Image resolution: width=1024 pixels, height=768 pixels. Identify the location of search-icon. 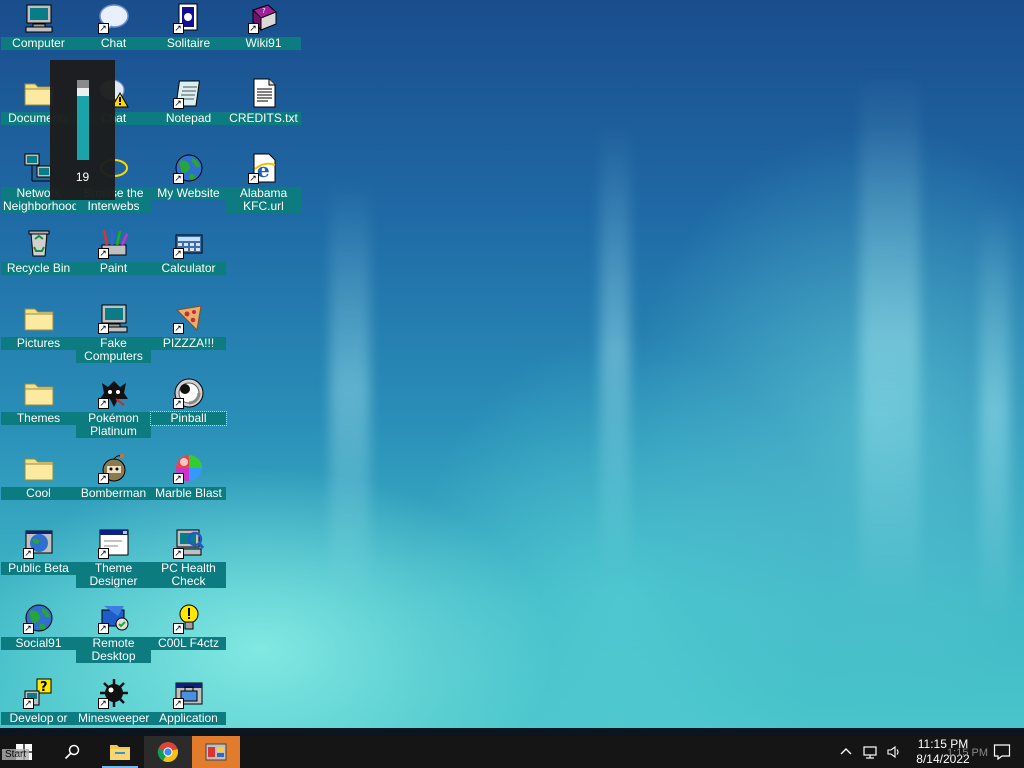
(72, 752).